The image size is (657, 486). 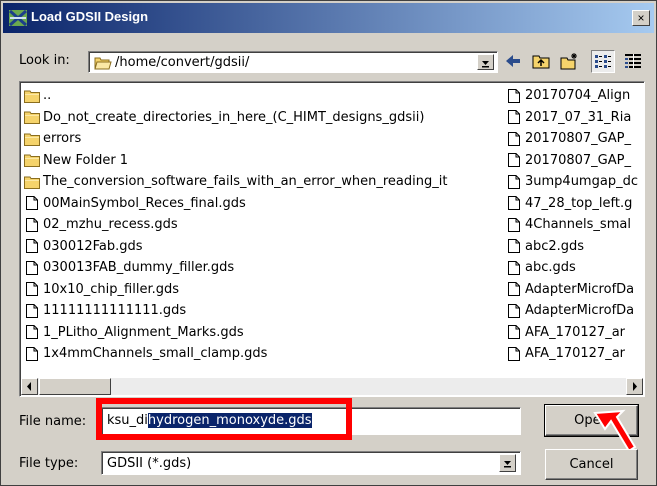 What do you see at coordinates (575, 204) in the screenshot?
I see `file-item: 47_28_top_left.g` at bounding box center [575, 204].